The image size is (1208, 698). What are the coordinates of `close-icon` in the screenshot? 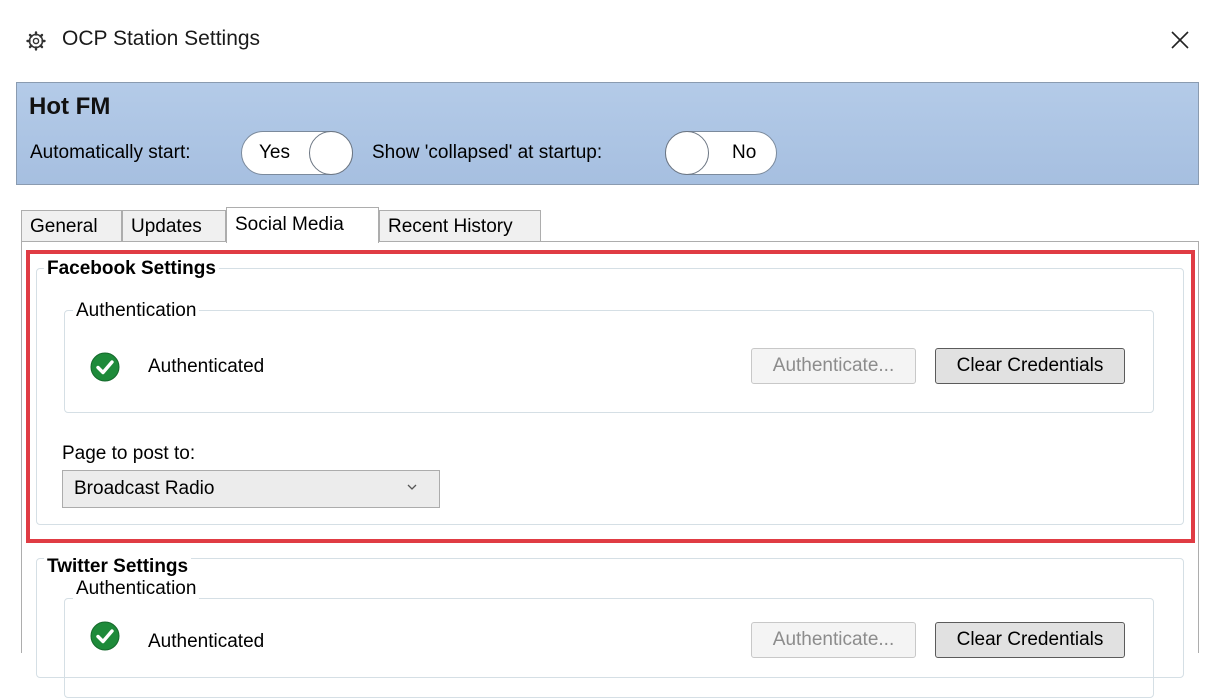 It's located at (1180, 40).